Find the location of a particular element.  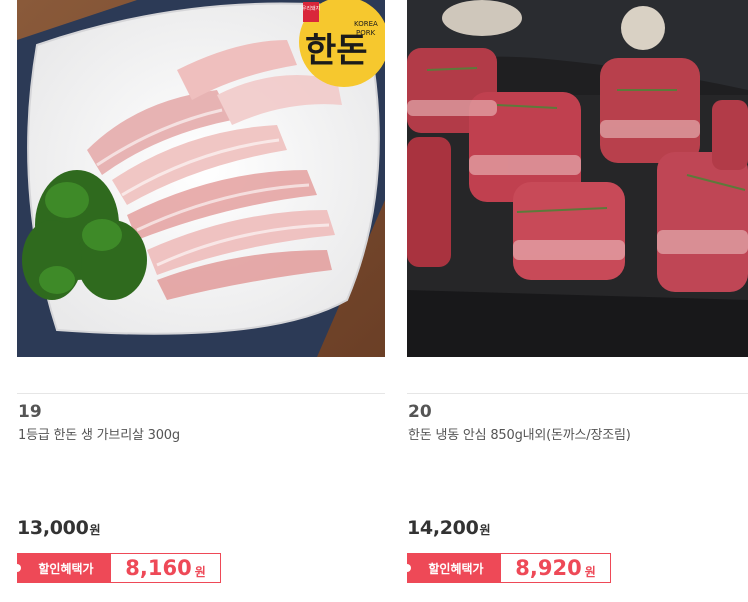

discount-price-box: 할인혜택가 8,920 원 is located at coordinates (507, 568).